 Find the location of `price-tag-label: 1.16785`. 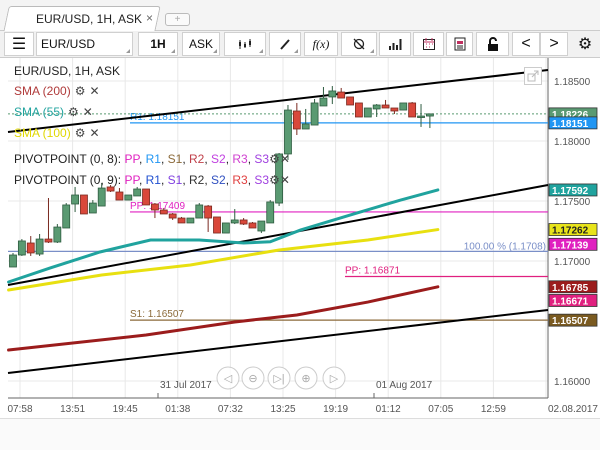

price-tag-label: 1.16785 is located at coordinates (570, 288).